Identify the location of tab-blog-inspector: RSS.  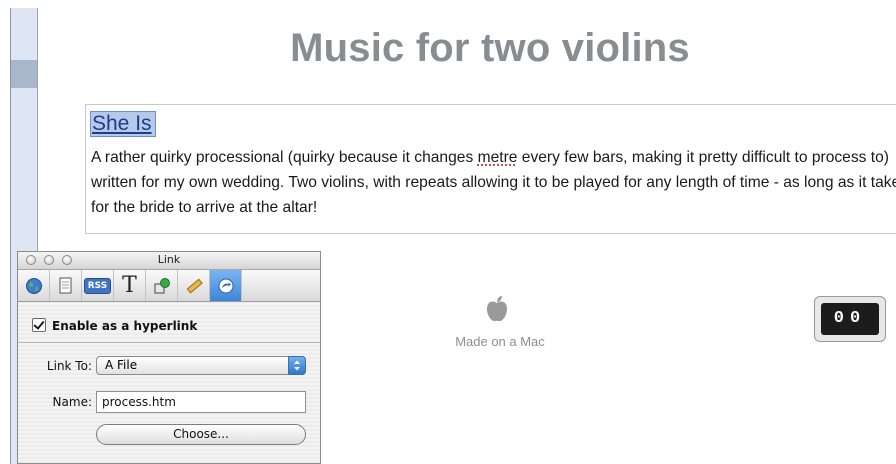
(98, 285).